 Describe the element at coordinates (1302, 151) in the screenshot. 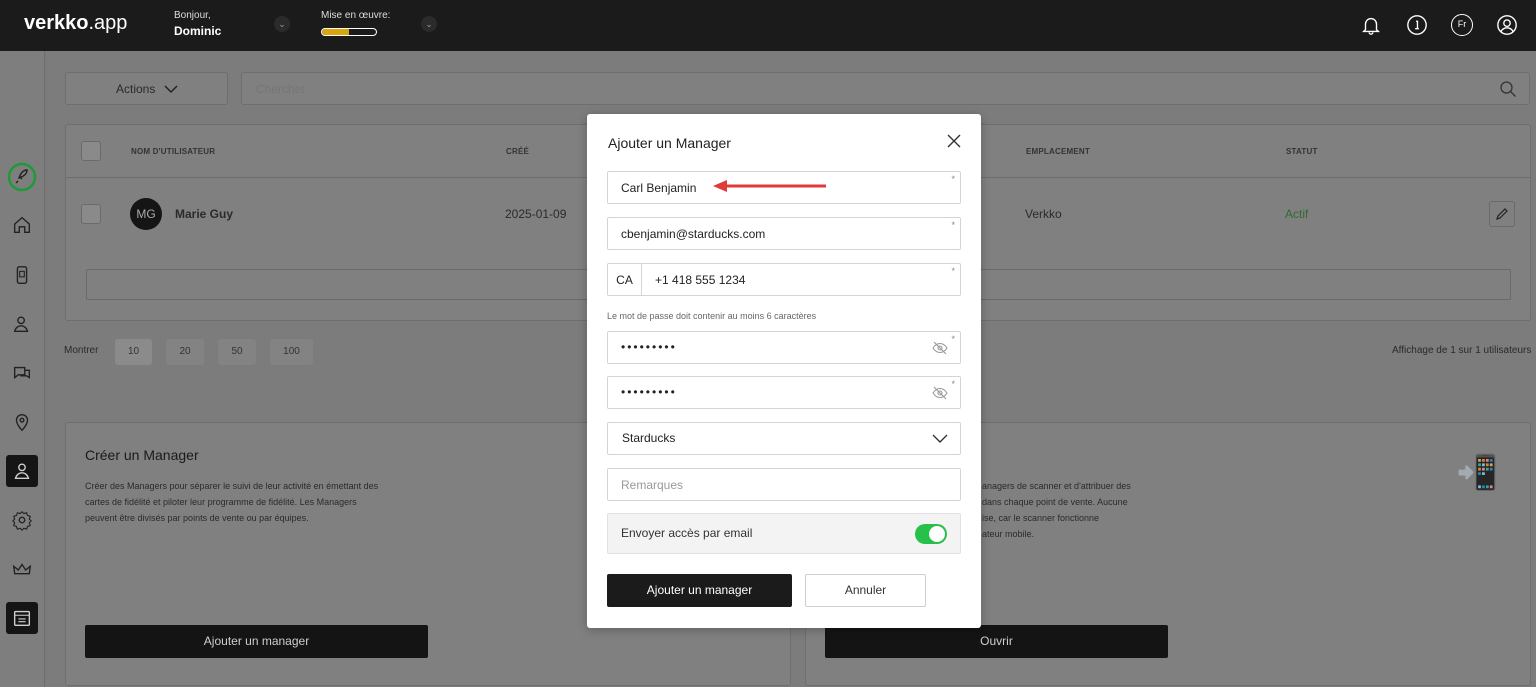

I see `header-status: STATUT` at that location.